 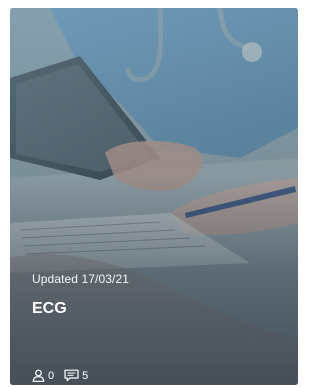 I want to click on updated-date-text: Updated 17/03/21, so click(x=81, y=279).